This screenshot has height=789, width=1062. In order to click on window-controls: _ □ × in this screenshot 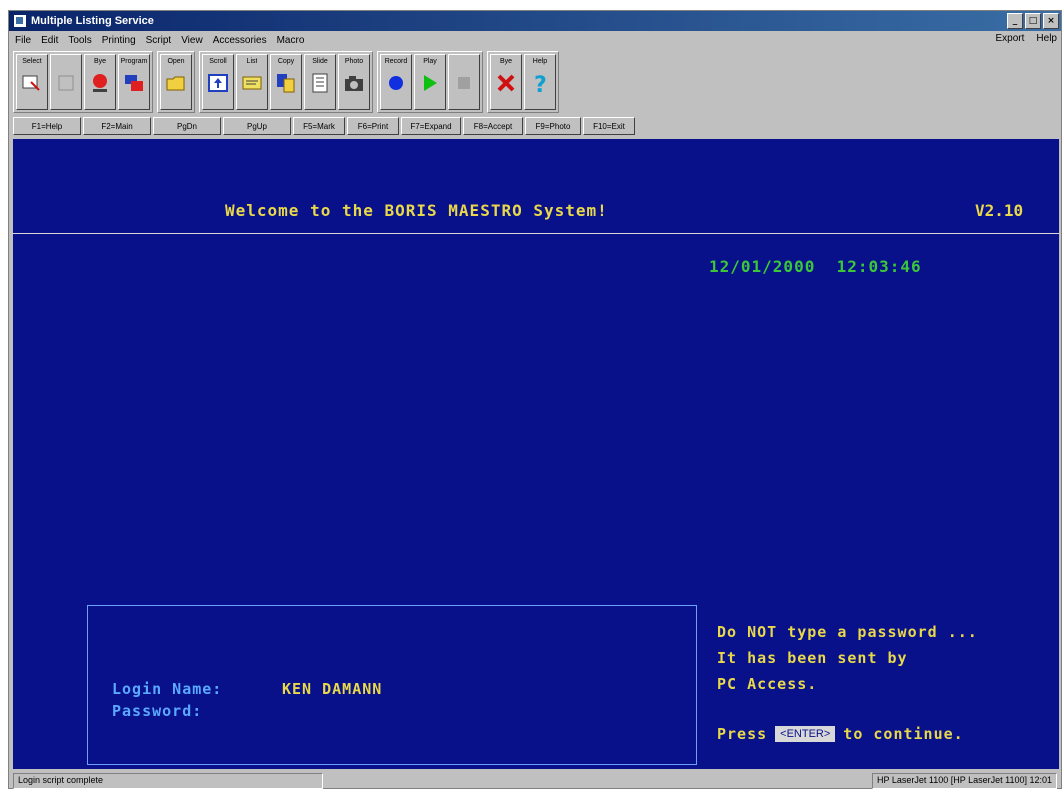, I will do `click(1033, 21)`.